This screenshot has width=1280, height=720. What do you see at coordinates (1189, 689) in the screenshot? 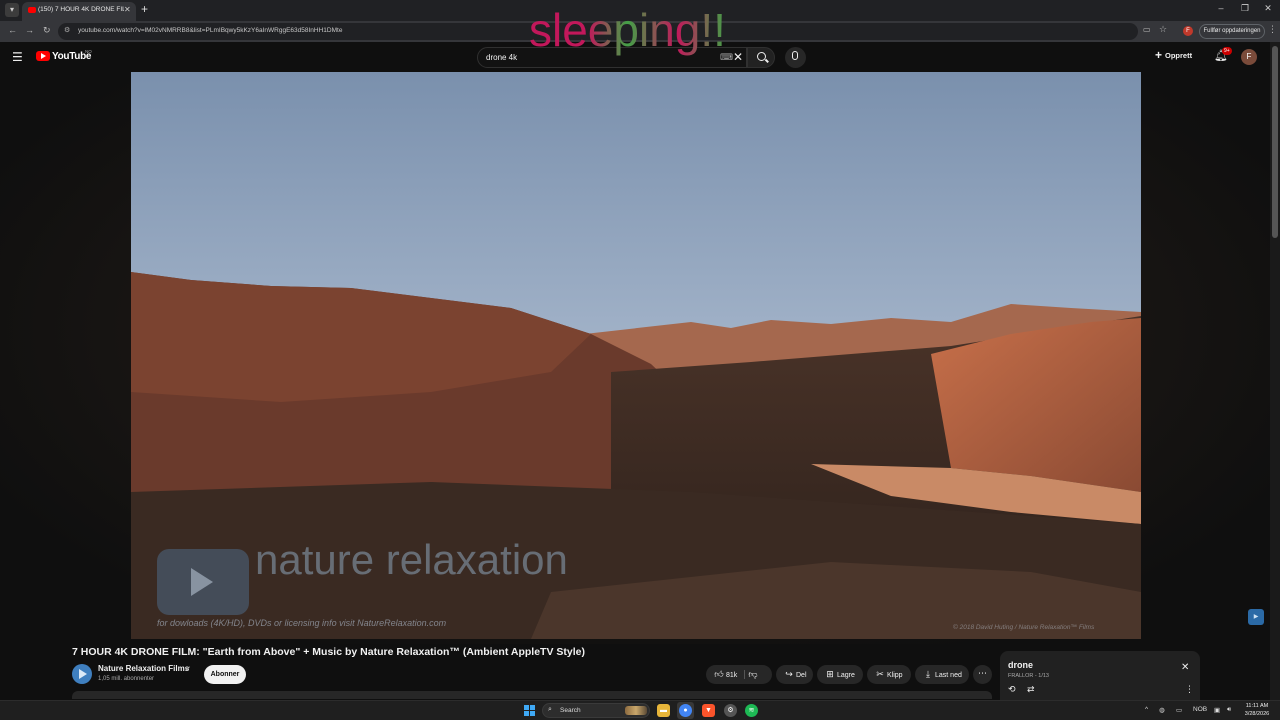
I see `playlist-more-icon: ⋮` at bounding box center [1189, 689].